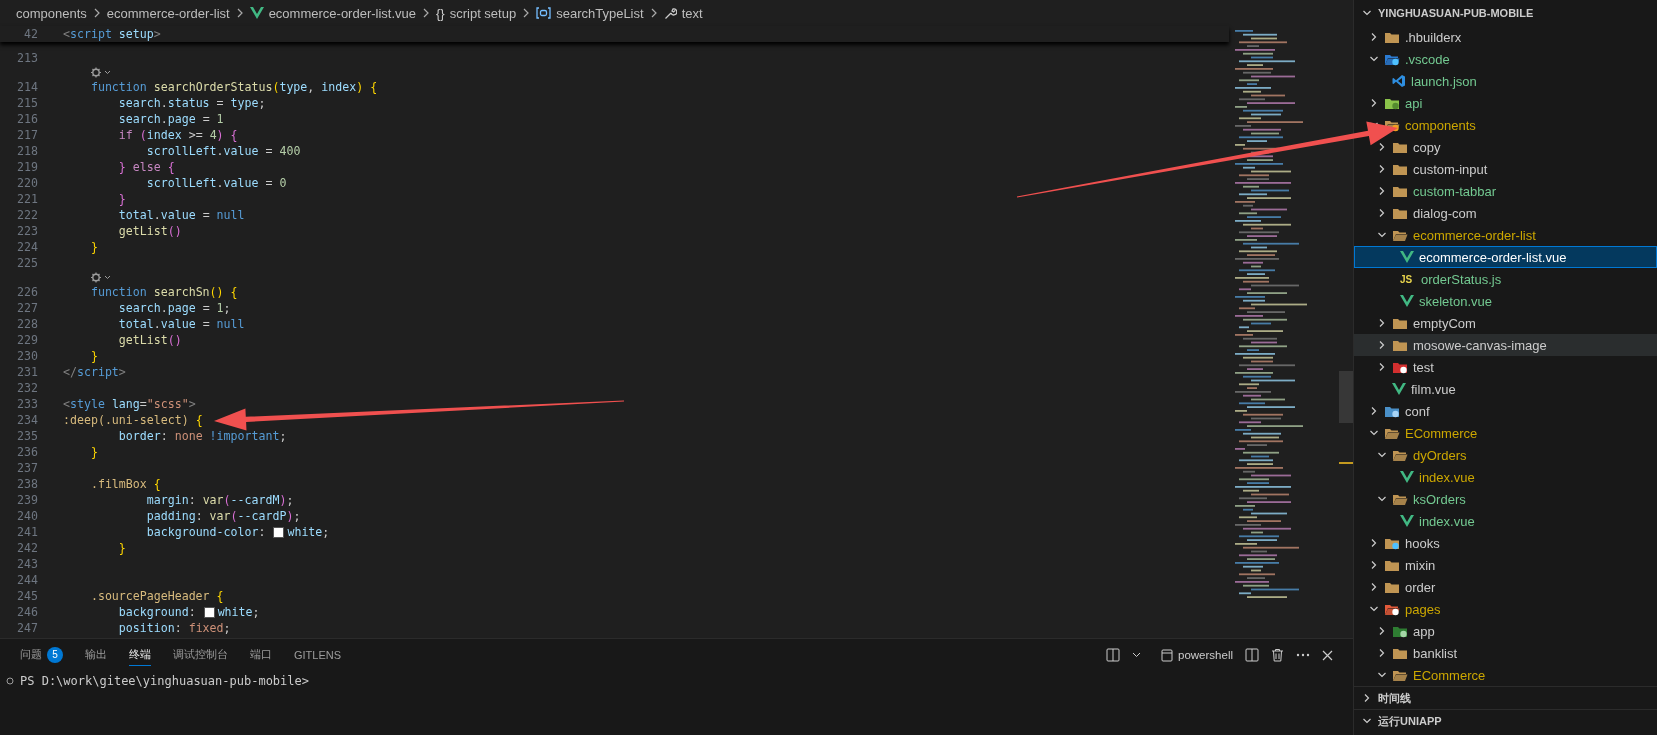  What do you see at coordinates (1505, 499) in the screenshot?
I see `tree-item: ksOrders` at bounding box center [1505, 499].